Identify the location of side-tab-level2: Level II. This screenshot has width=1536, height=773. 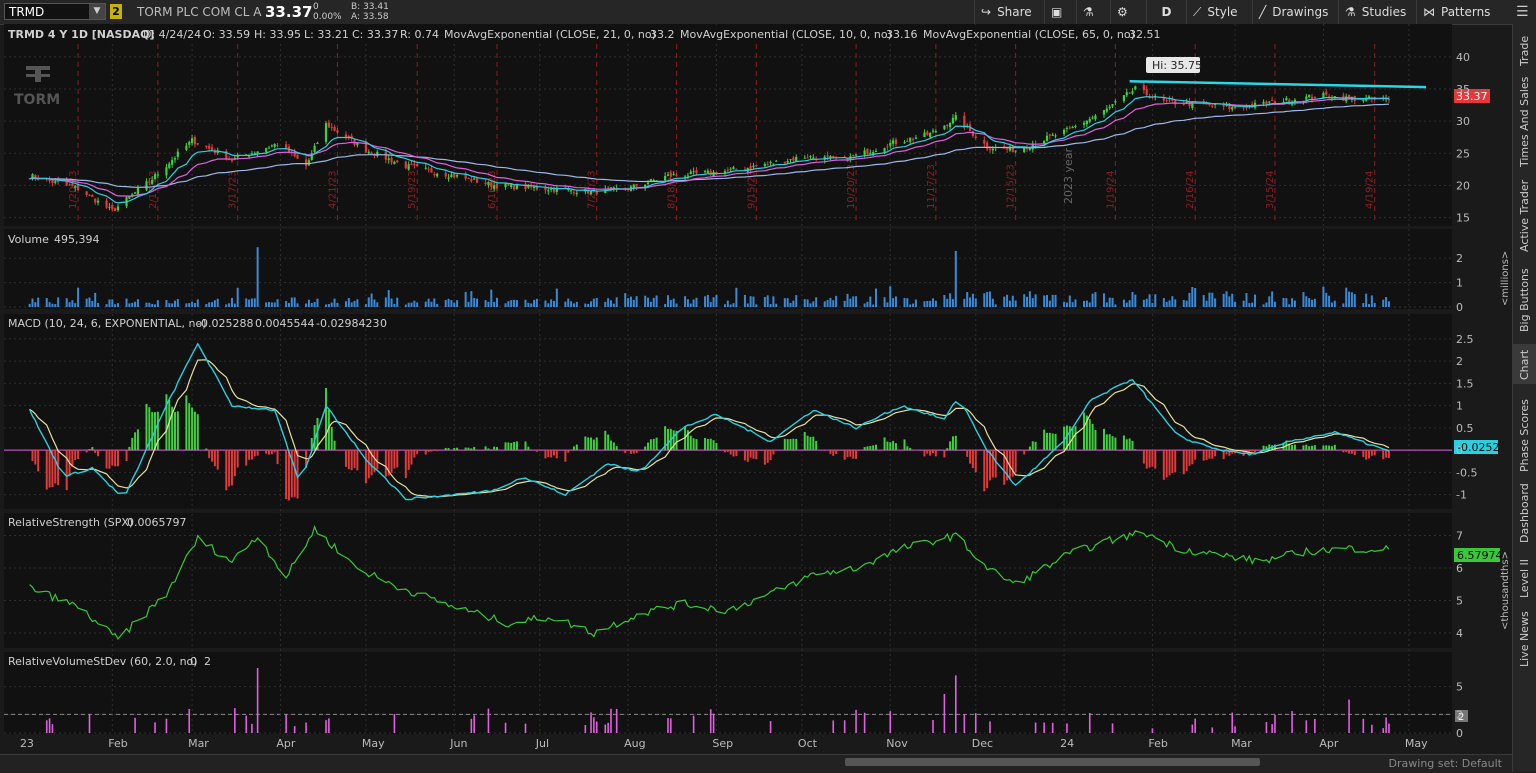
(1524, 576).